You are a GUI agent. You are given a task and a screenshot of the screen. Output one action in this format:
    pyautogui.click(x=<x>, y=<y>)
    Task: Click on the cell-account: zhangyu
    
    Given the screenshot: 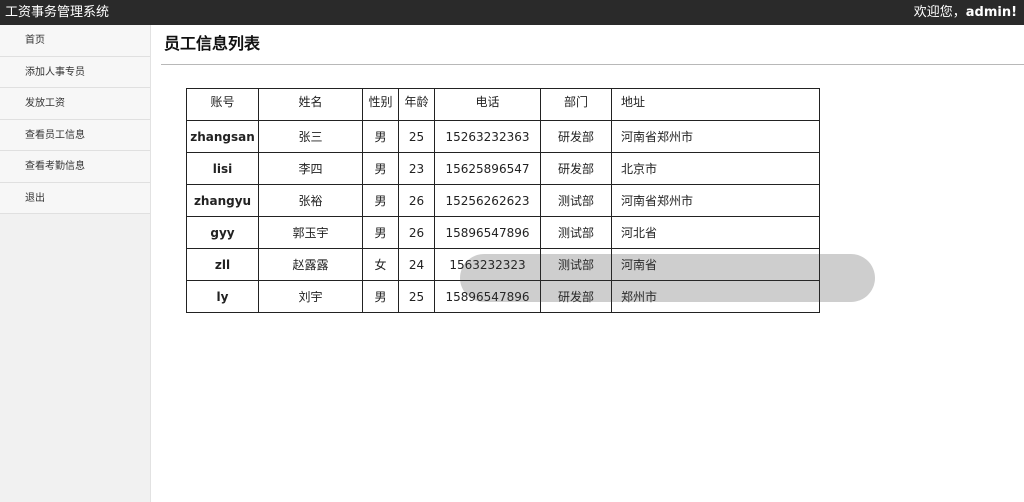 What is the action you would take?
    pyautogui.click(x=222, y=200)
    